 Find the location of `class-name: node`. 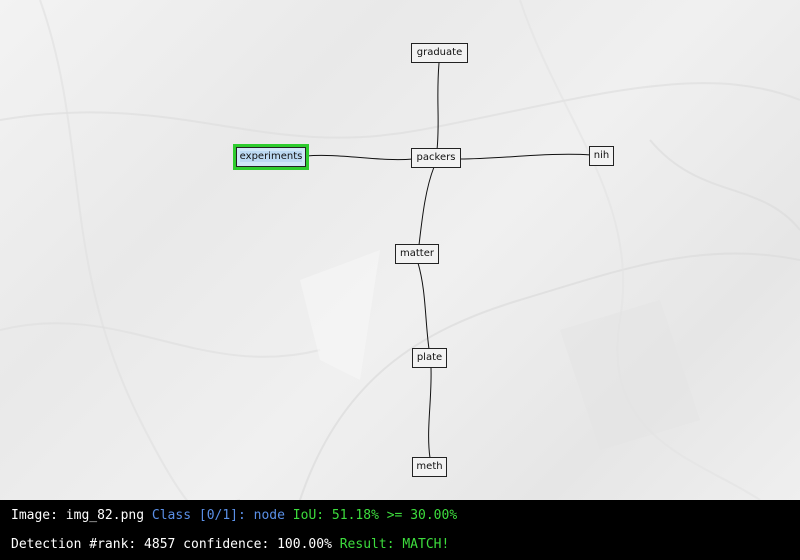

class-name: node is located at coordinates (269, 515).